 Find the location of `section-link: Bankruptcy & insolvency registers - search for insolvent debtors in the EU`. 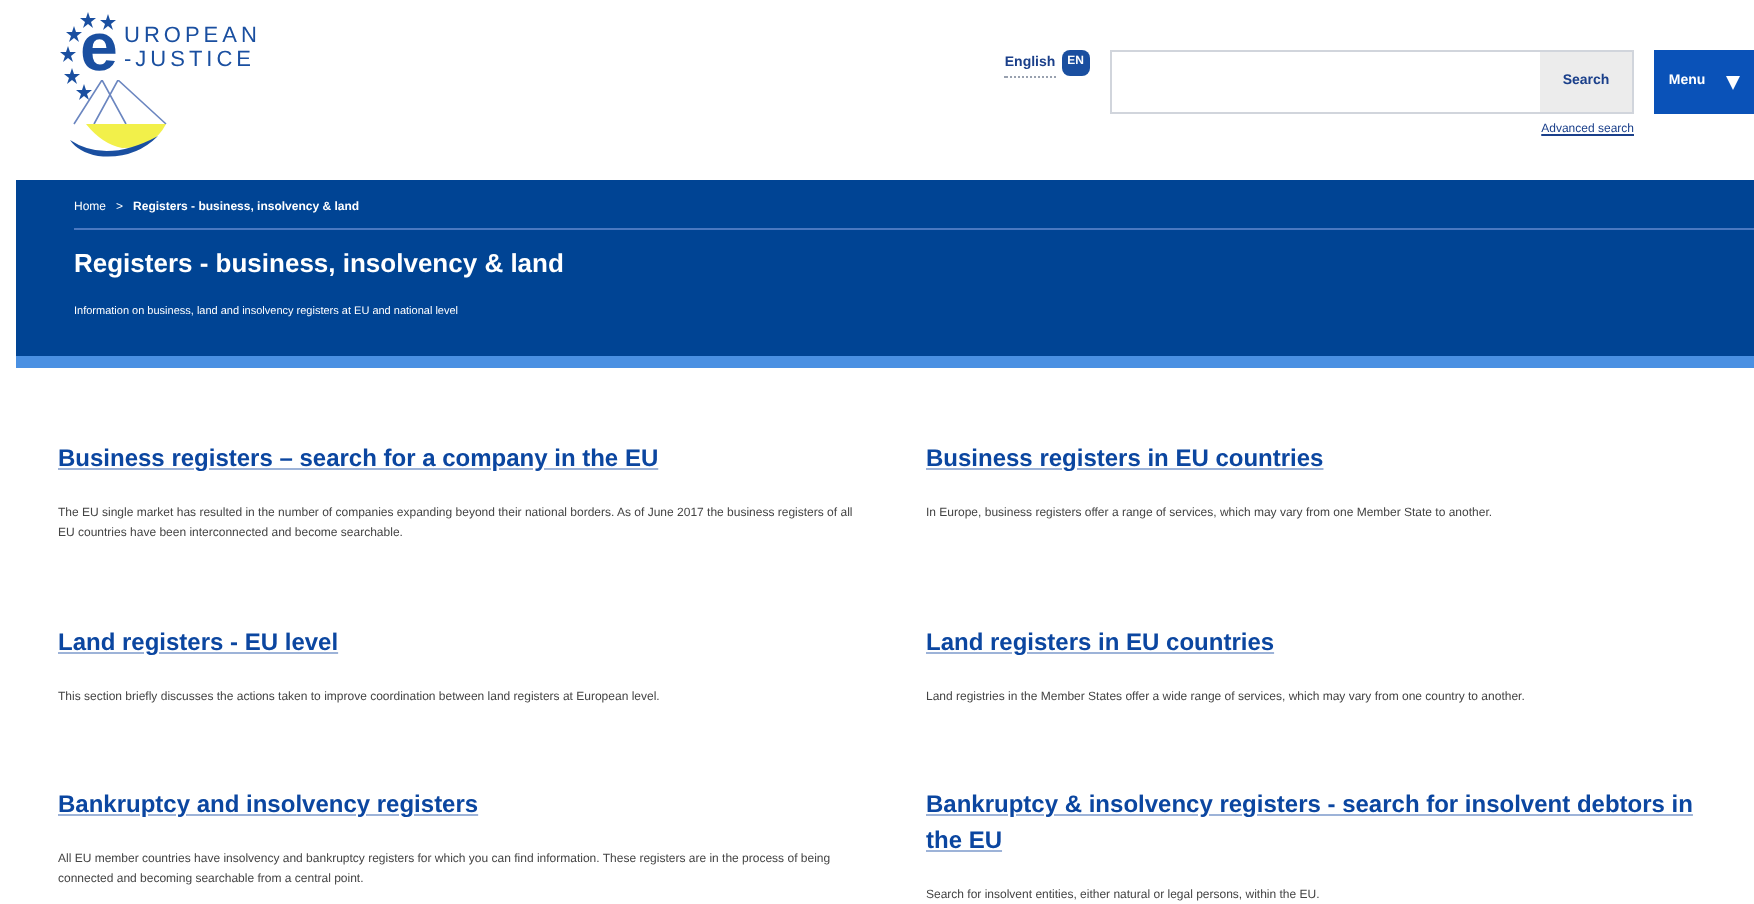

section-link: Bankruptcy & insolvency registers - search for insolvent debtors in the EU is located at coordinates (1330, 822).